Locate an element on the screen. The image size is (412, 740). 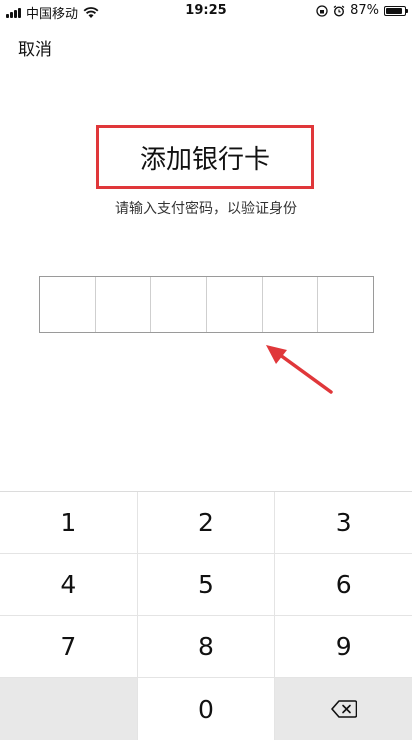
page-title: 添加银行卡 is located at coordinates (204, 160).